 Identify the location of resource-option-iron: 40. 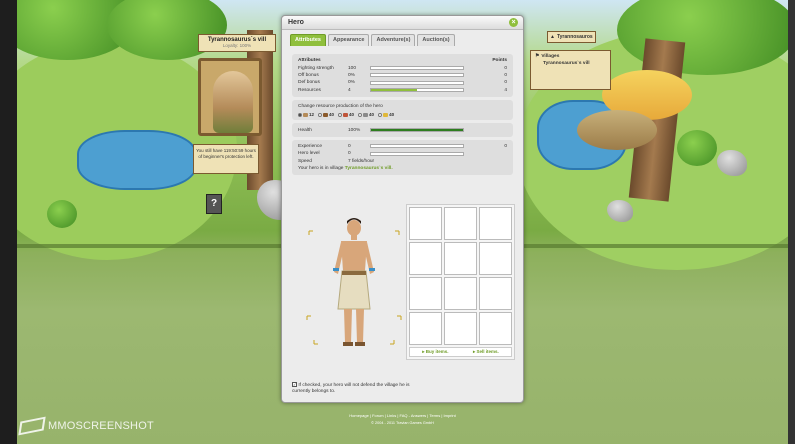
(366, 114).